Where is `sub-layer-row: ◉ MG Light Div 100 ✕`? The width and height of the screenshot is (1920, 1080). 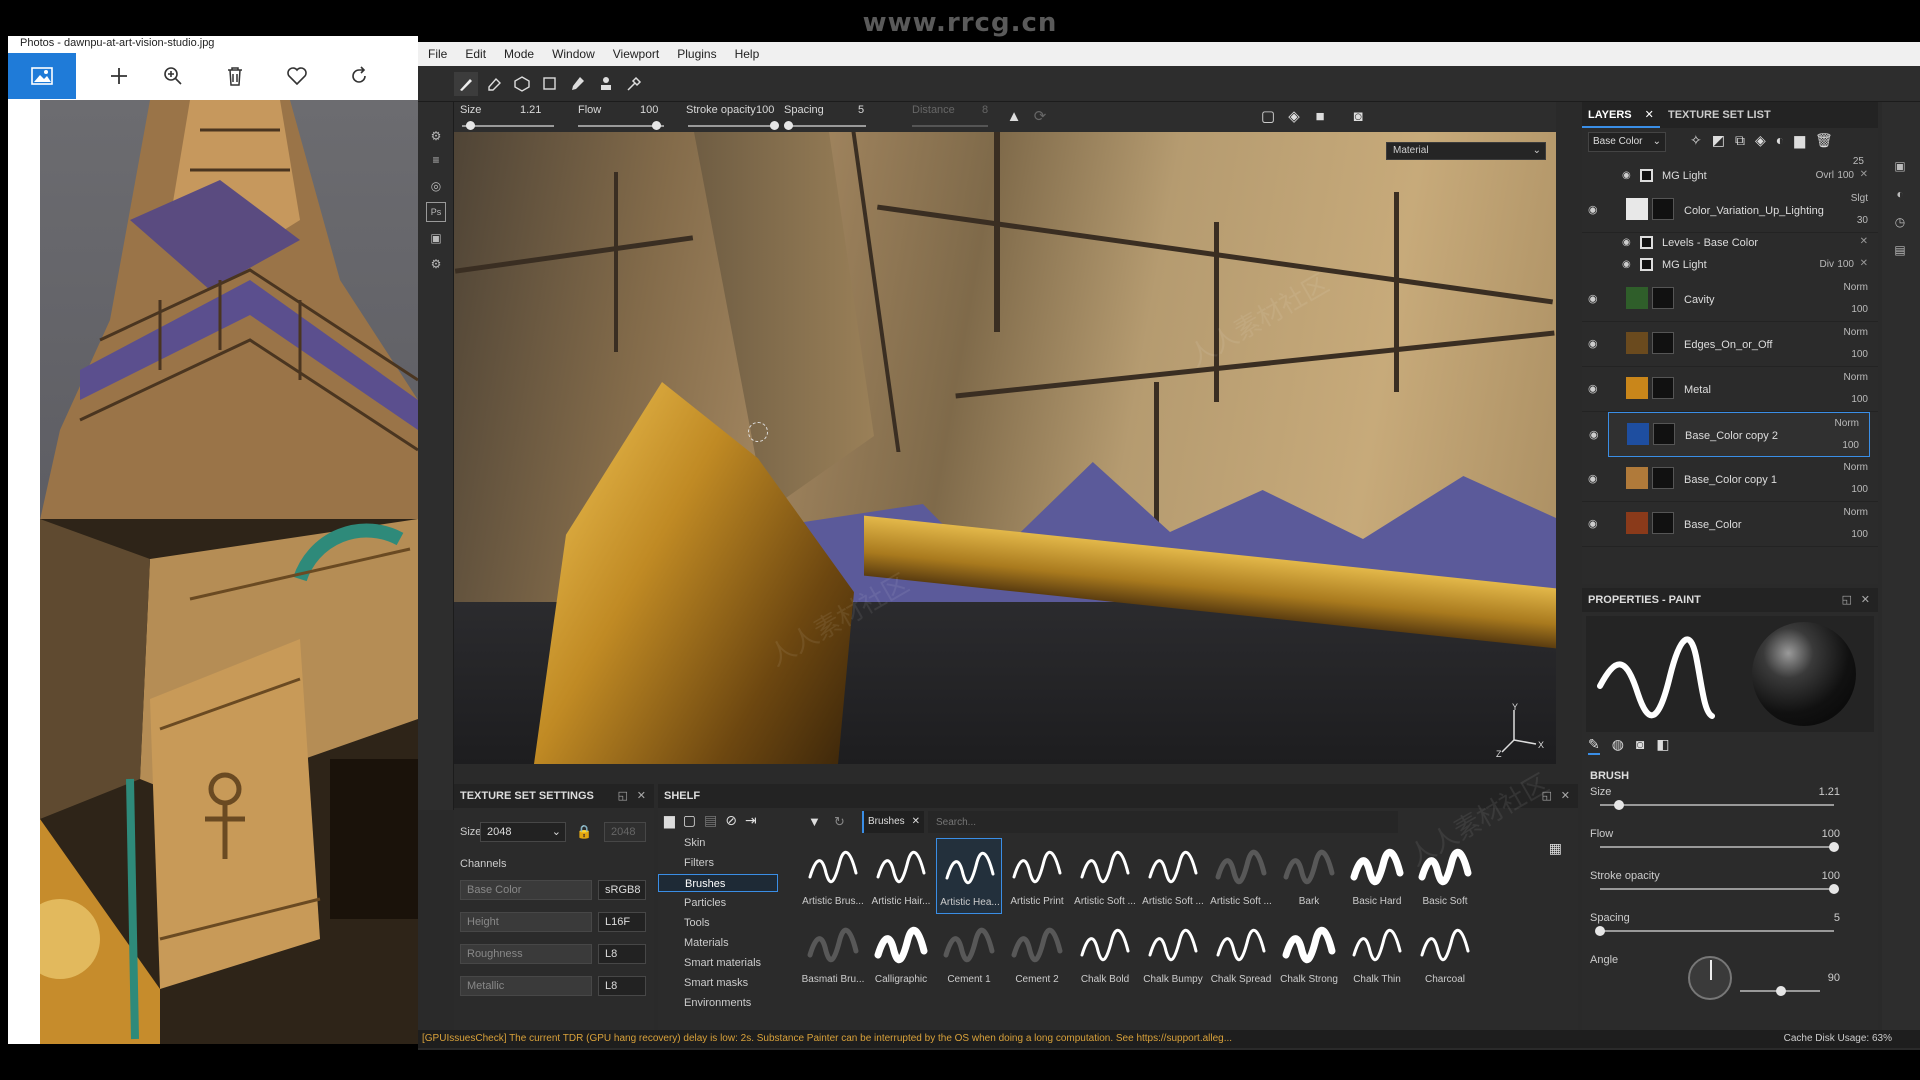
sub-layer-row: ◉ MG Light Div 100 ✕ is located at coordinates (1747, 266).